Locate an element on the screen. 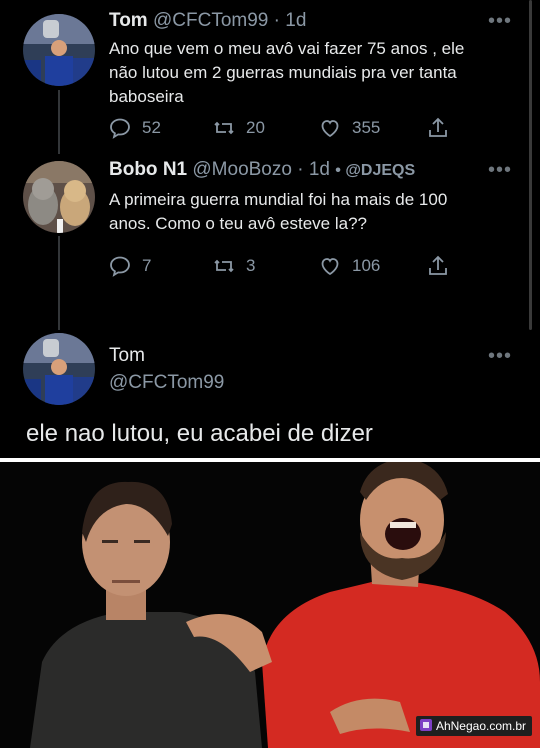 This screenshot has width=540, height=748. like-button: 355 is located at coordinates (349, 128).